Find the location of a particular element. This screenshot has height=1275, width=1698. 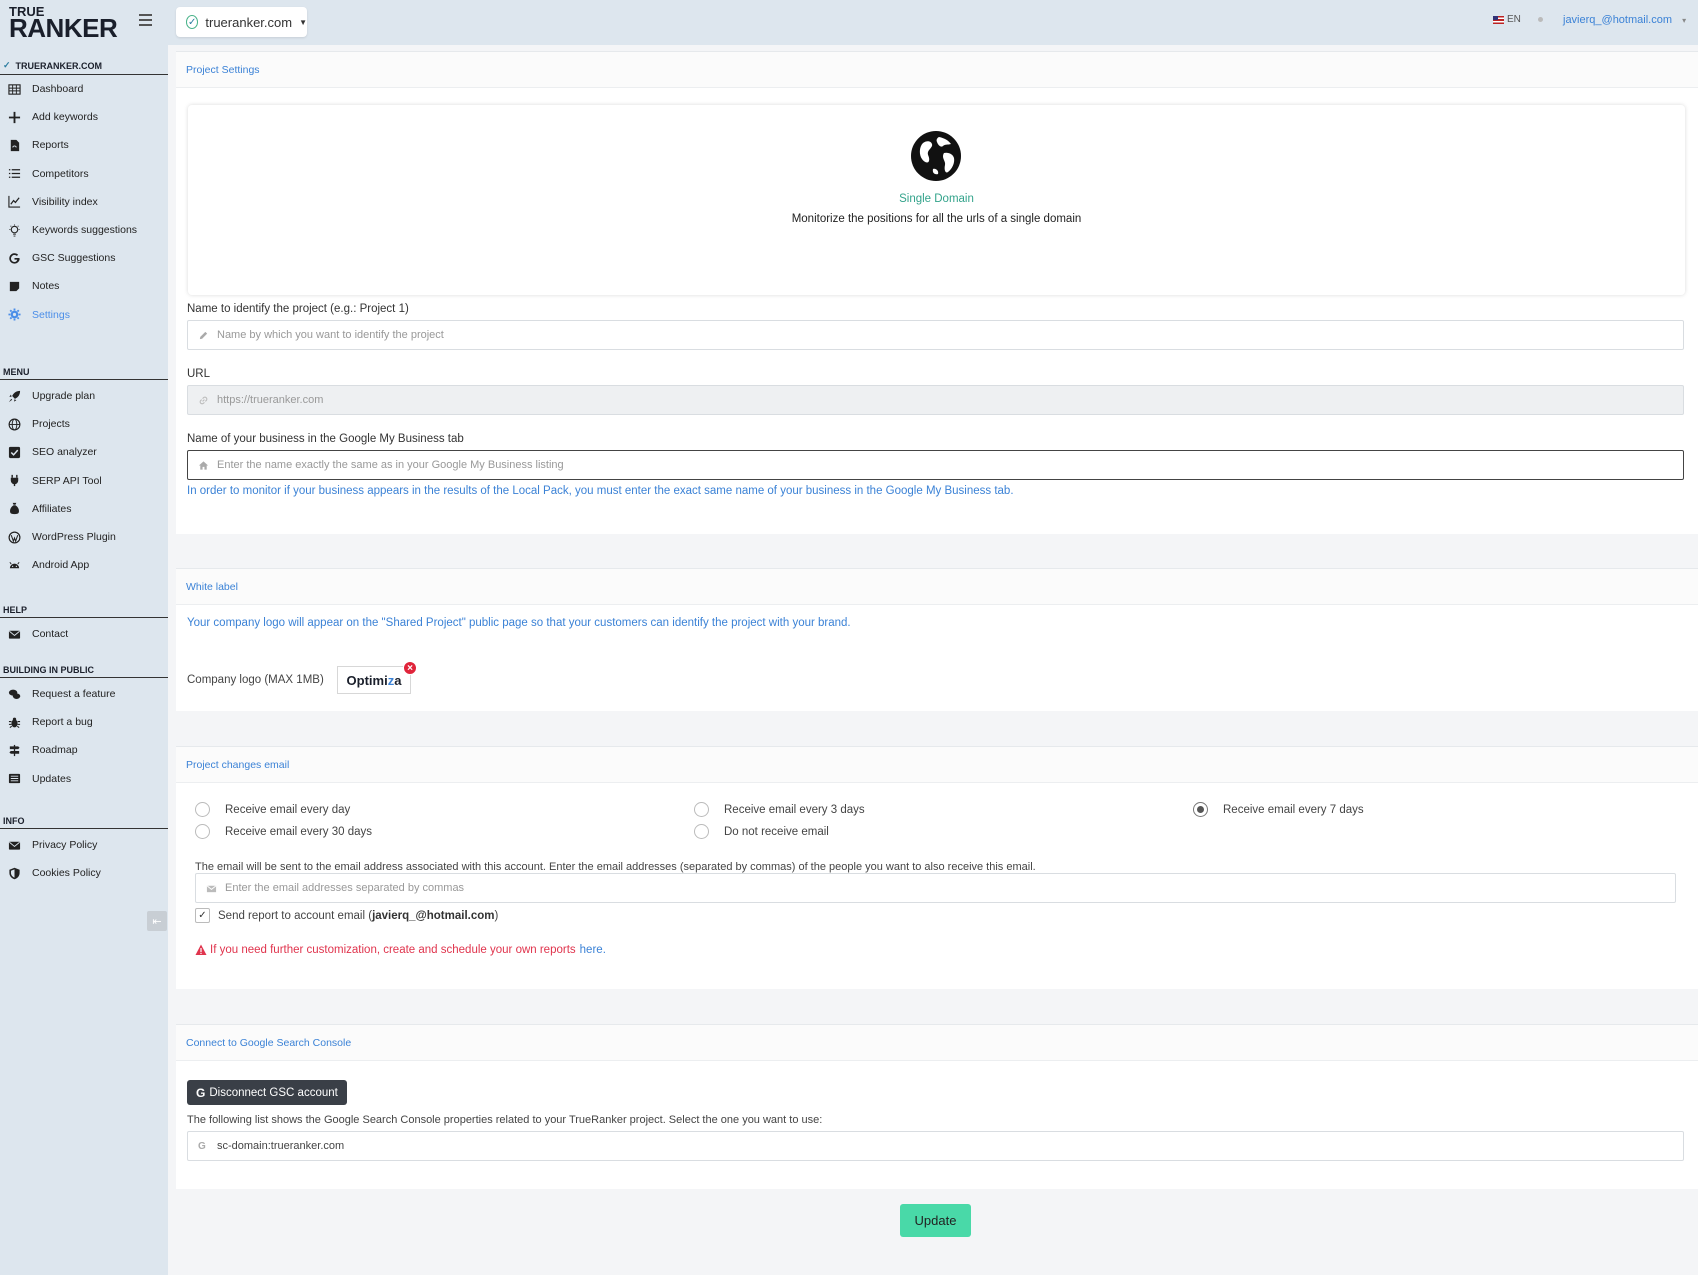

company-logo-preview: Optimi z a is located at coordinates (374, 680).